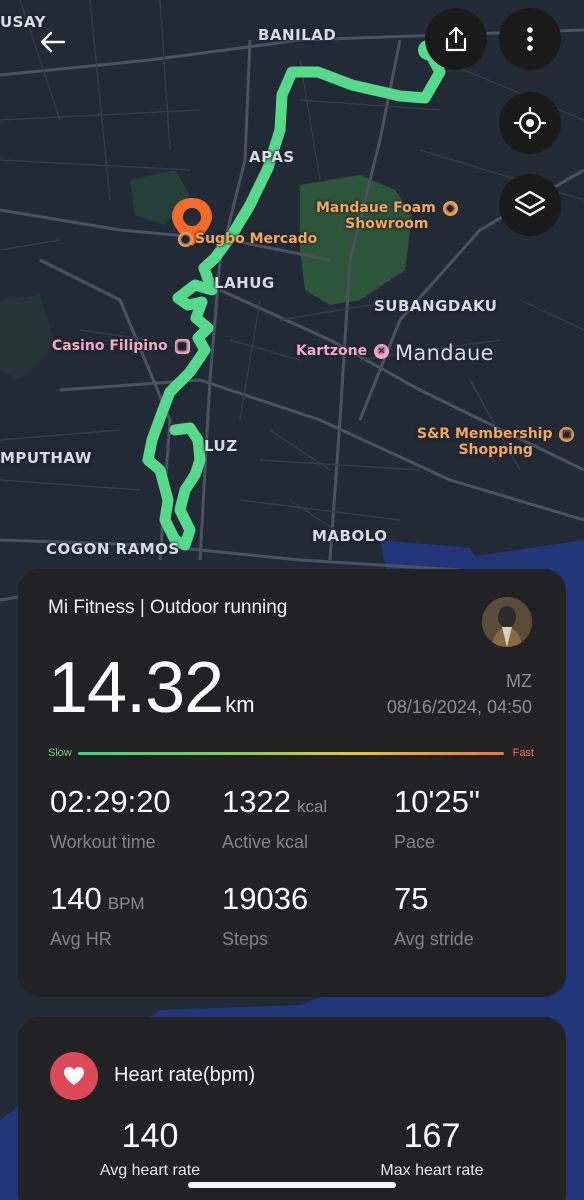  I want to click on poi-kartzone: Kartzone ✕, so click(342, 351).